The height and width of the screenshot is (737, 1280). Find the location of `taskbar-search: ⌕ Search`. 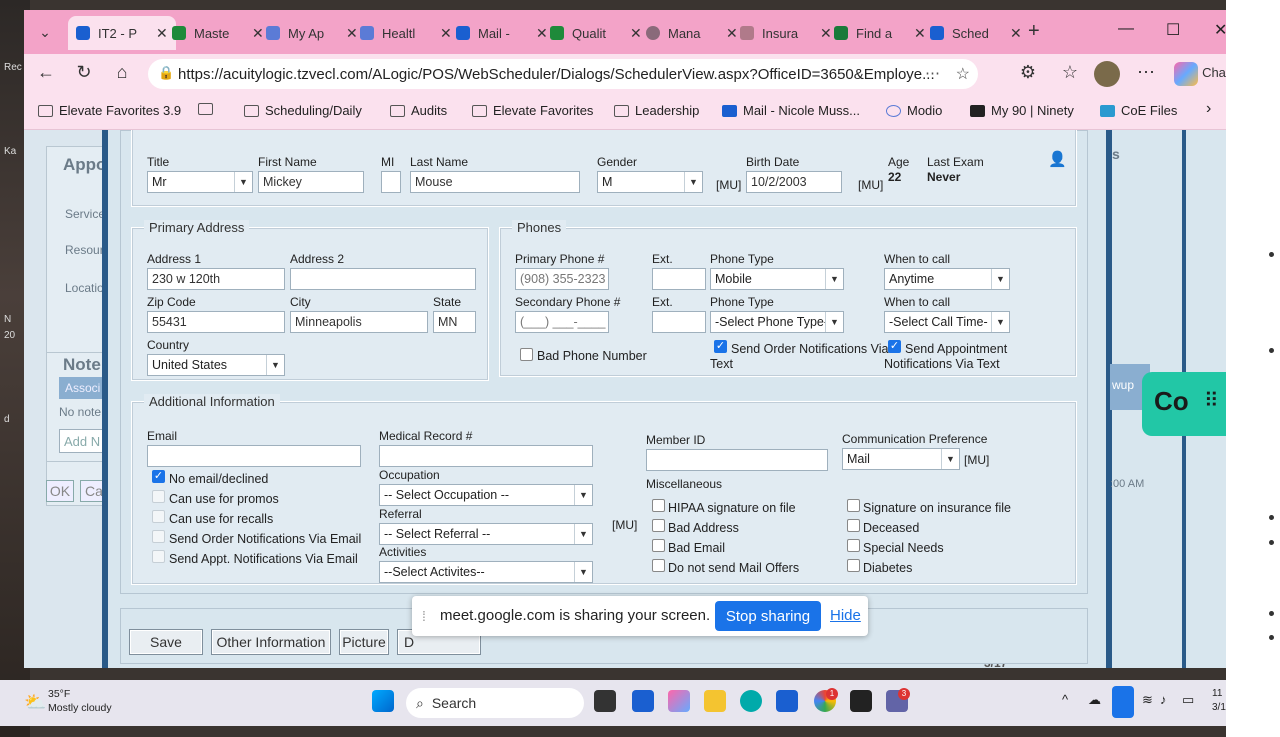

taskbar-search: ⌕ Search is located at coordinates (495, 703).